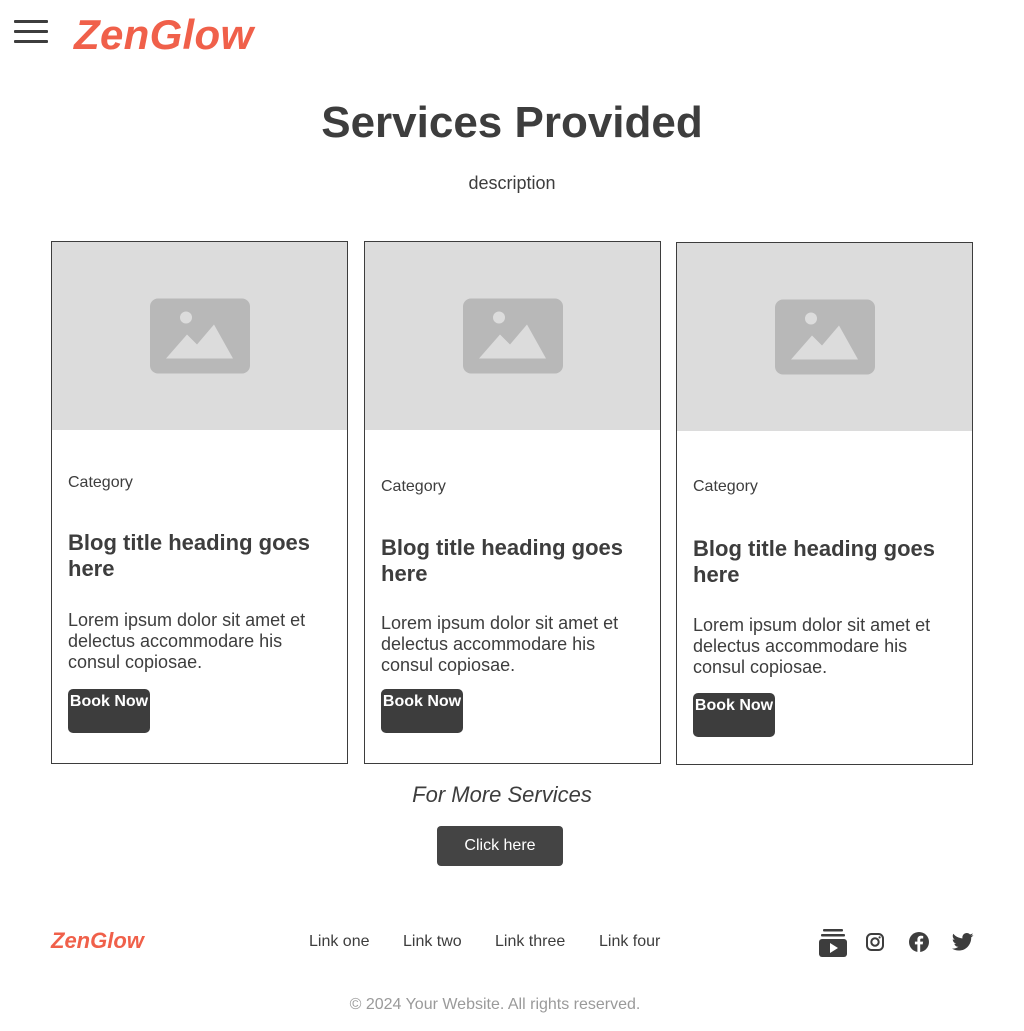 This screenshot has height=1031, width=1024. Describe the element at coordinates (833, 943) in the screenshot. I see `youtube-icon` at that location.